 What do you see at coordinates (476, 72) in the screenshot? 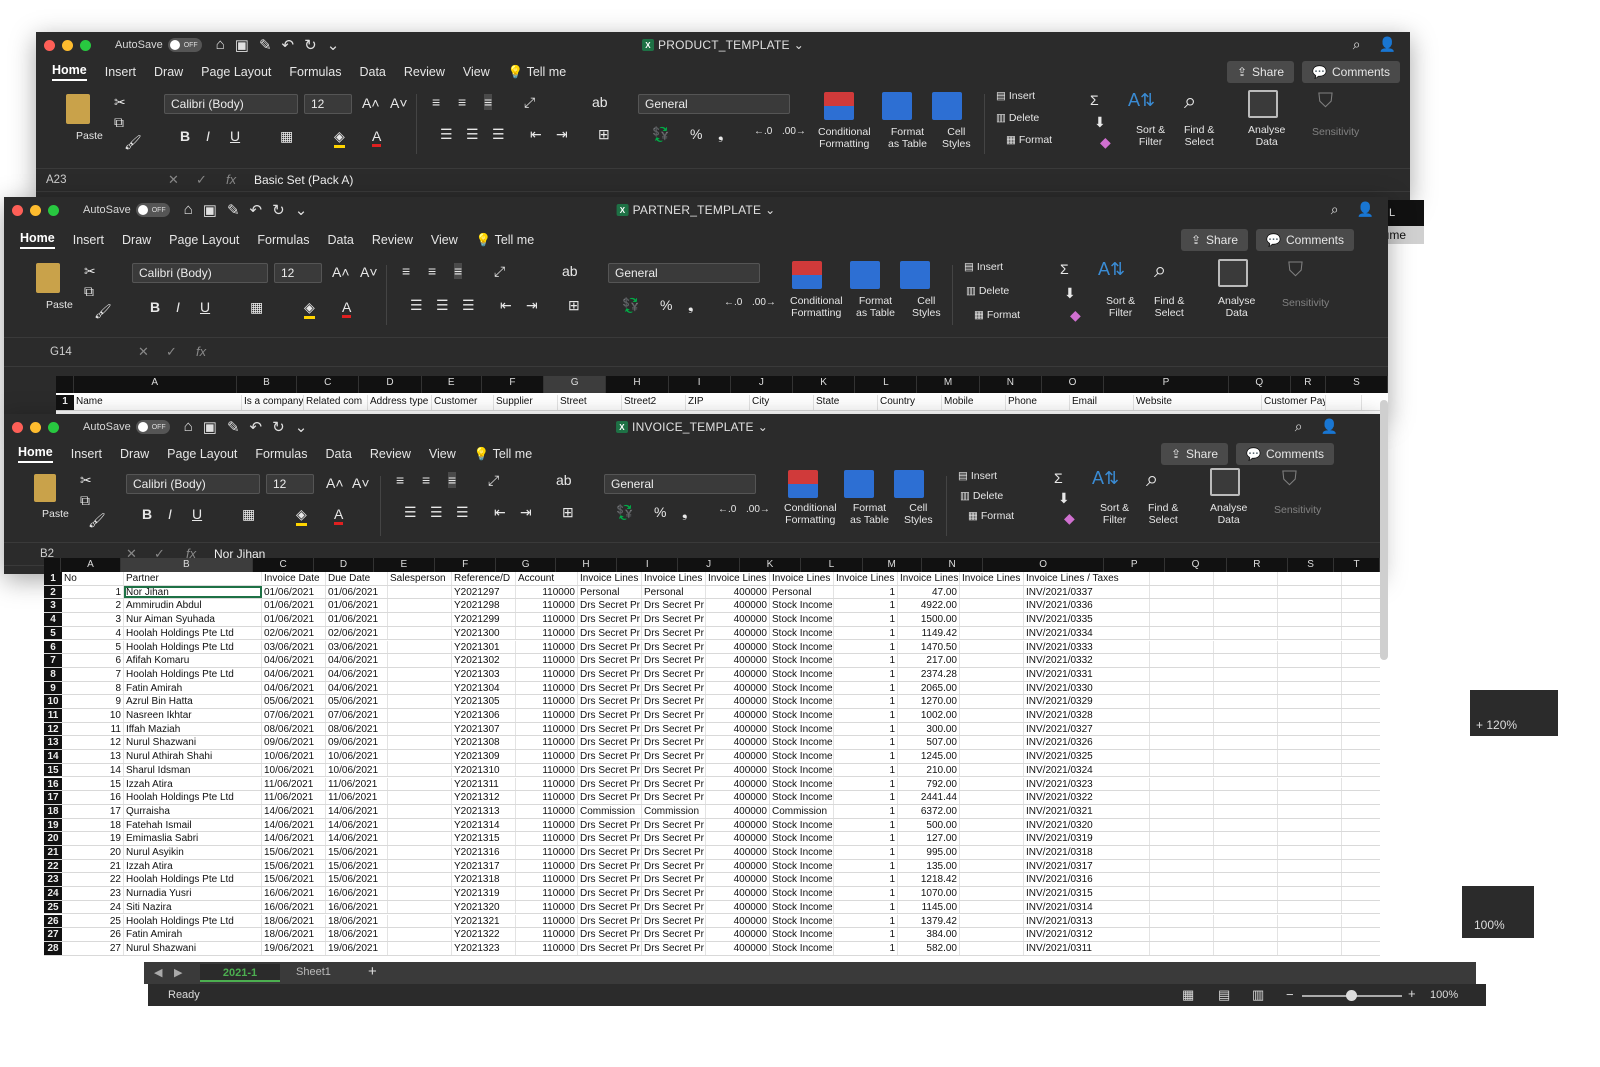
I see `tab-view: View` at bounding box center [476, 72].